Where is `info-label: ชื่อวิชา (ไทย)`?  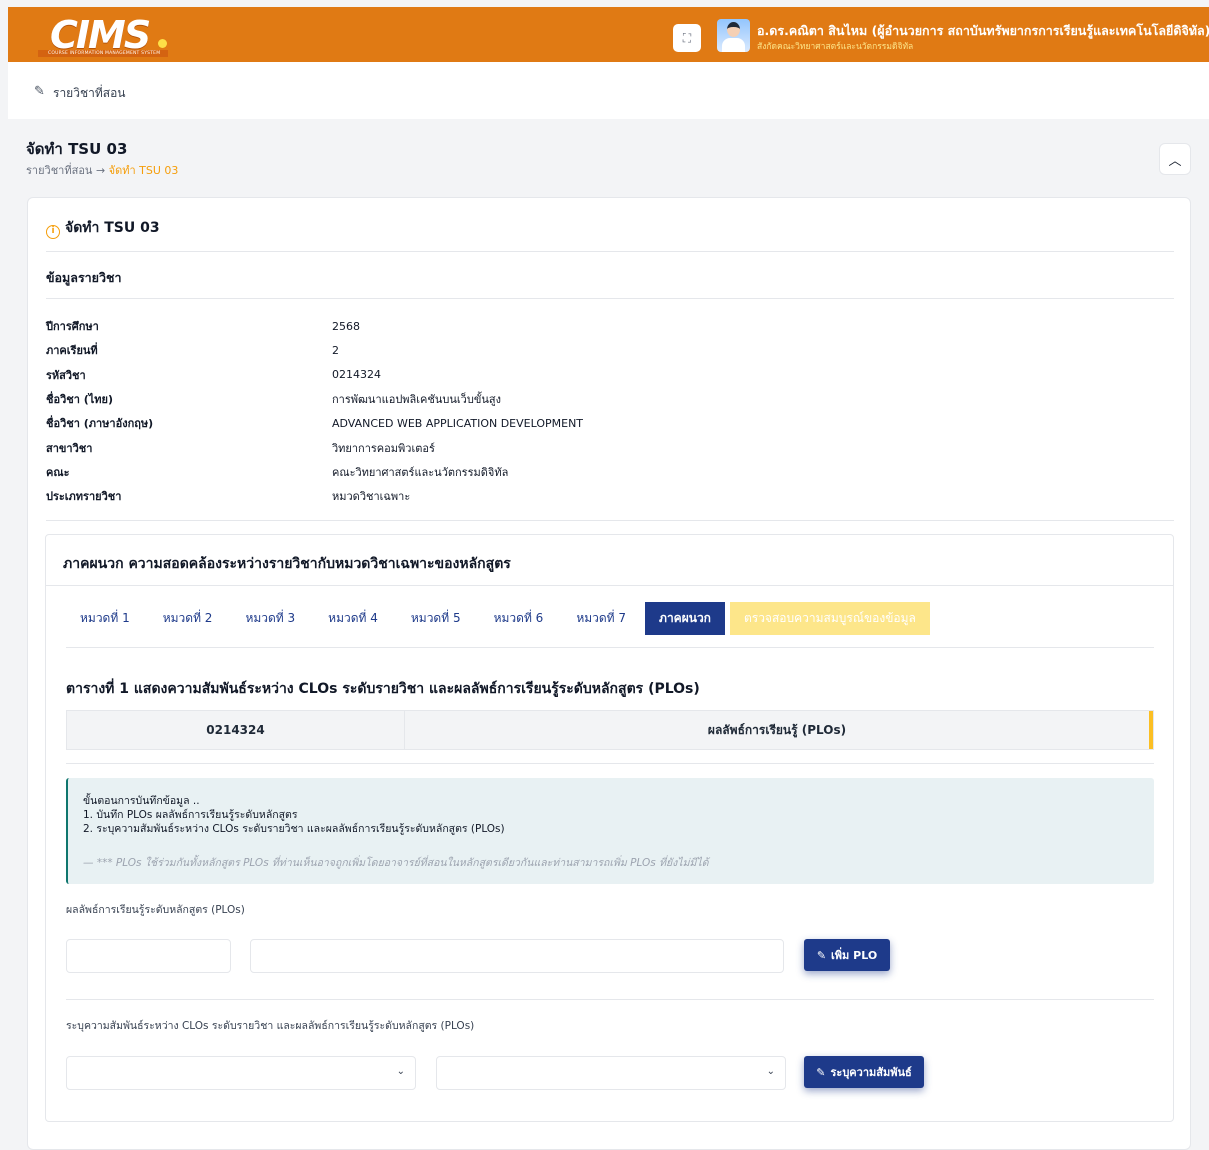
info-label: ชื่อวิชา (ไทย) is located at coordinates (80, 400).